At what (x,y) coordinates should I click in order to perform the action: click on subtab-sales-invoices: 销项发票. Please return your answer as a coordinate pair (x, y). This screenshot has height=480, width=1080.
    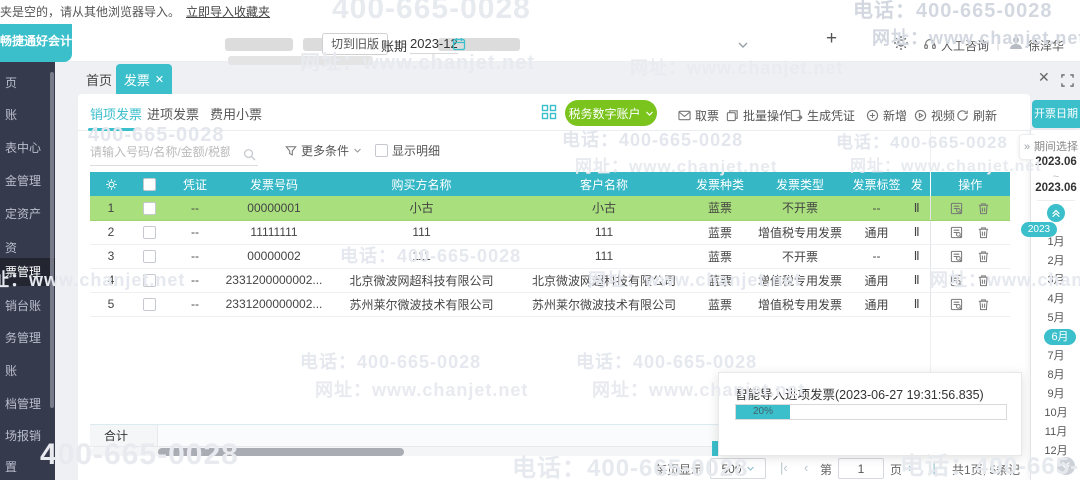
    Looking at the image, I should click on (116, 113).